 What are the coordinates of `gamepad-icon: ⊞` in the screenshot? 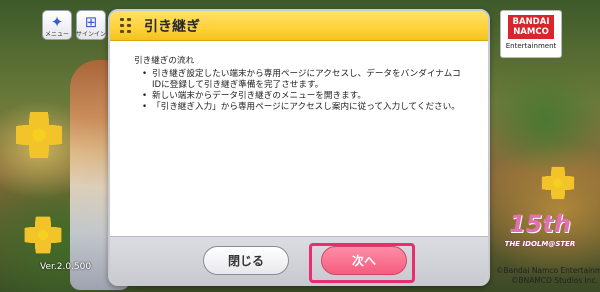 It's located at (91, 22).